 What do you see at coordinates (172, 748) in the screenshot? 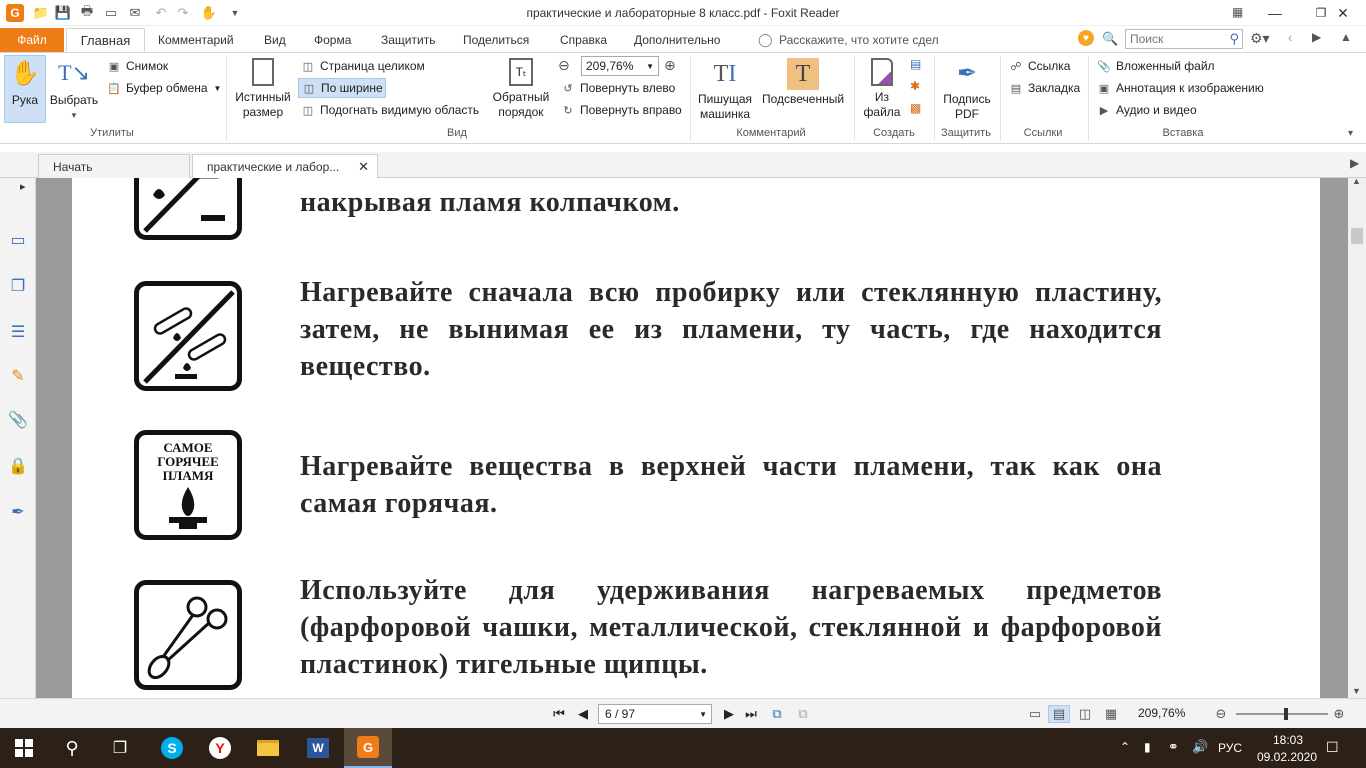
I see `skype-icon: S` at bounding box center [172, 748].